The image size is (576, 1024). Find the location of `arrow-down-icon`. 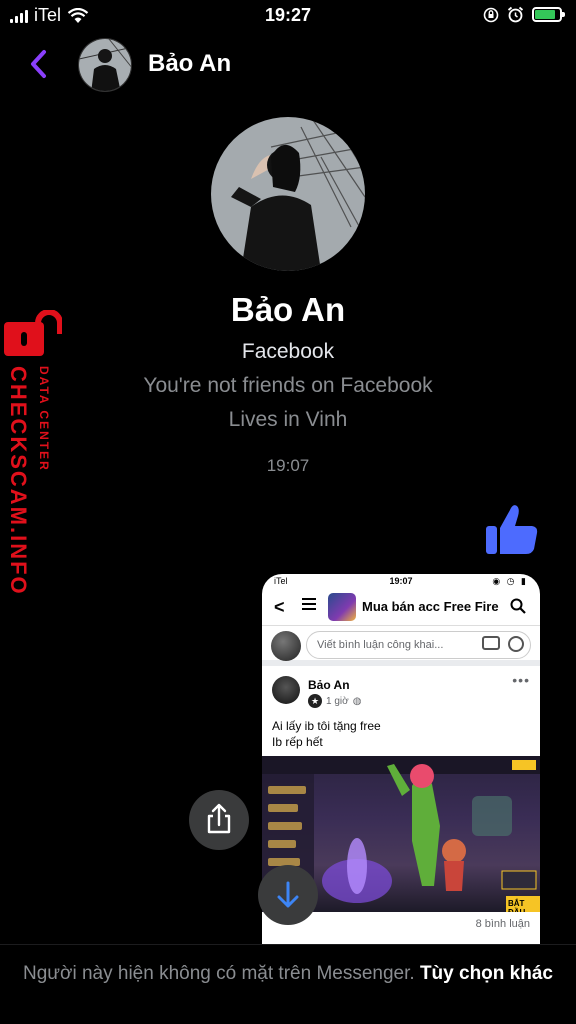

arrow-down-icon is located at coordinates (288, 894).